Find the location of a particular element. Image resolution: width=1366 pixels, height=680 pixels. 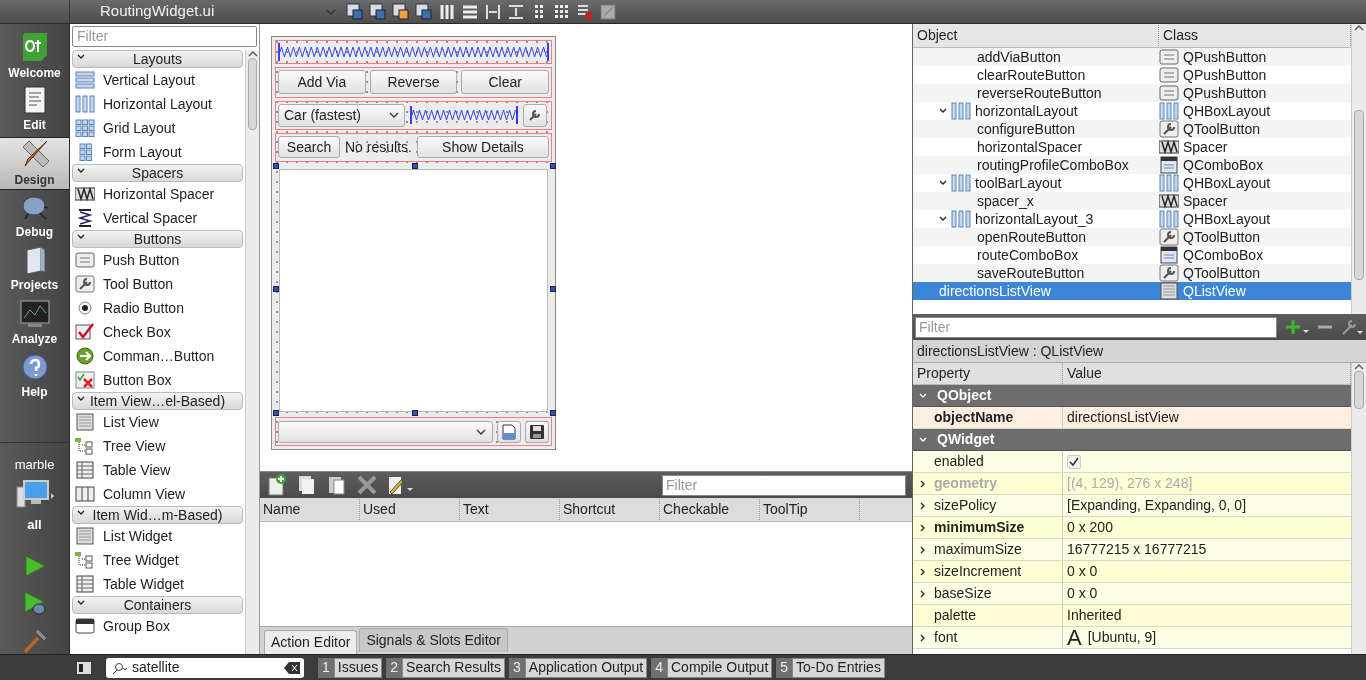

combo-box: Car (fastest) is located at coordinates (341, 115).